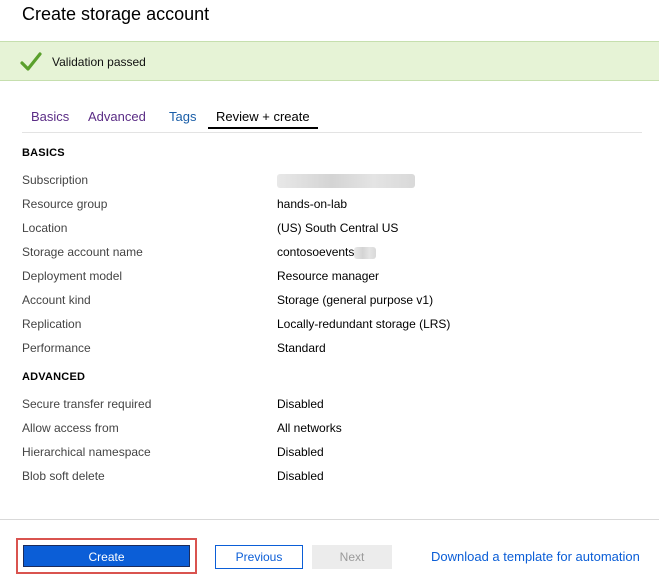 The image size is (659, 588). What do you see at coordinates (332, 404) in the screenshot?
I see `summary-row: Secure transfer required Disabled` at bounding box center [332, 404].